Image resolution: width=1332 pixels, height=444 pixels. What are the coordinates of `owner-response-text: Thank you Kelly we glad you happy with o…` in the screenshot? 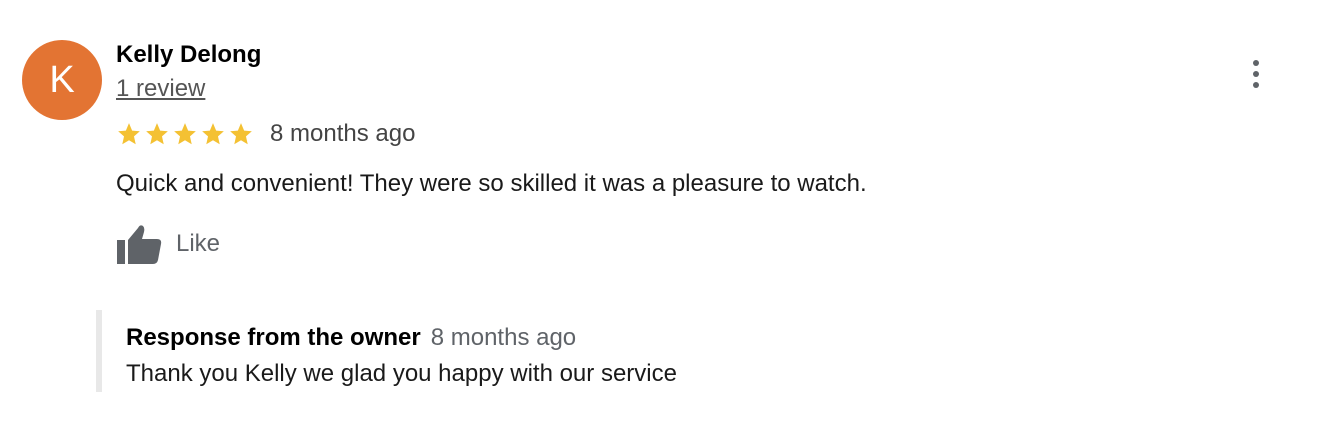 It's located at (401, 373).